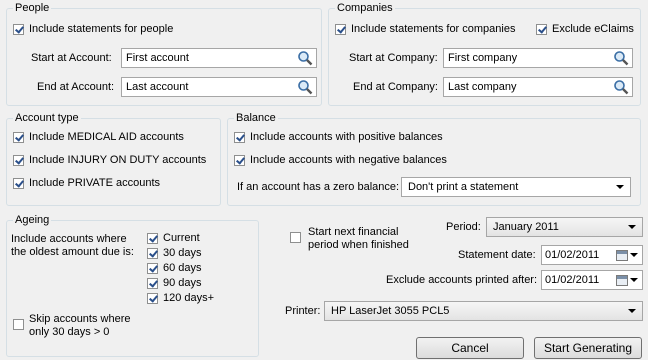 Image resolution: width=648 pixels, height=360 pixels. What do you see at coordinates (593, 29) in the screenshot?
I see `exclude-eclaims-label: Exclude eClaims` at bounding box center [593, 29].